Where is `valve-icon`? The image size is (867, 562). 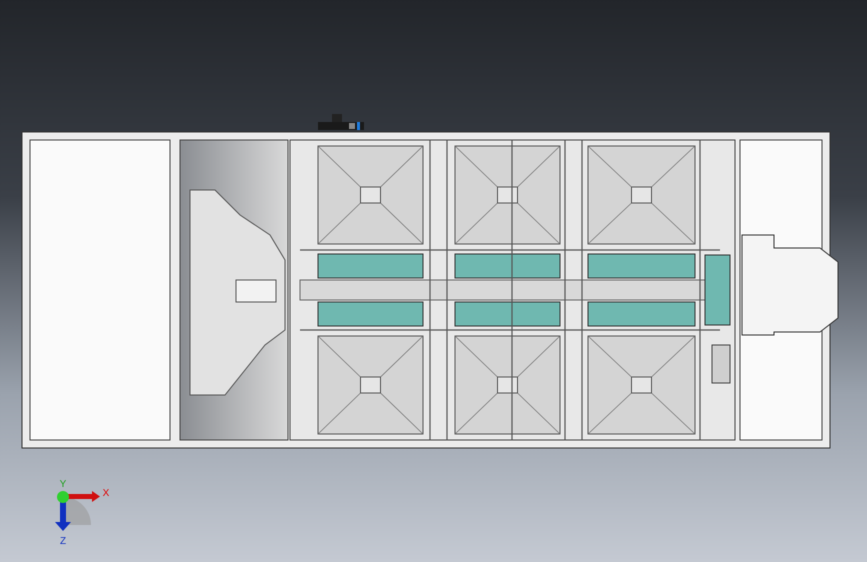
valve-icon is located at coordinates (341, 122).